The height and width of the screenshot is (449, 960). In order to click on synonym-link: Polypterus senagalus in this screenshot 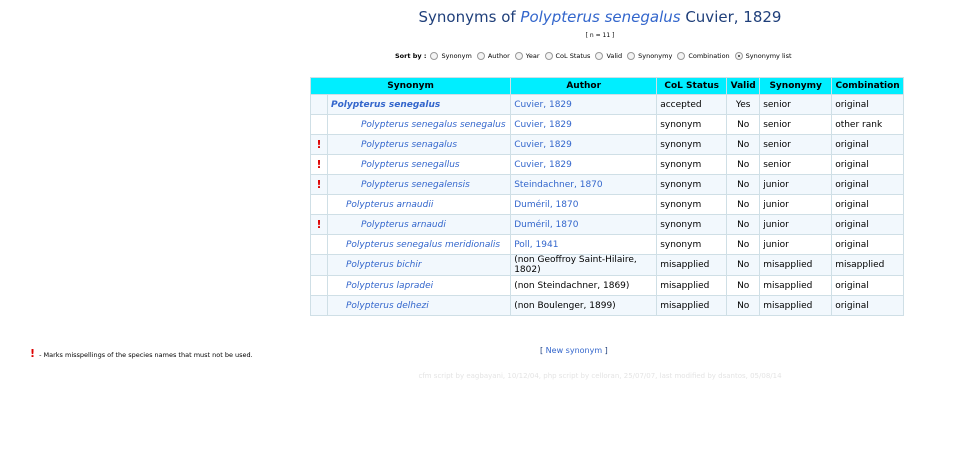, I will do `click(409, 145)`.